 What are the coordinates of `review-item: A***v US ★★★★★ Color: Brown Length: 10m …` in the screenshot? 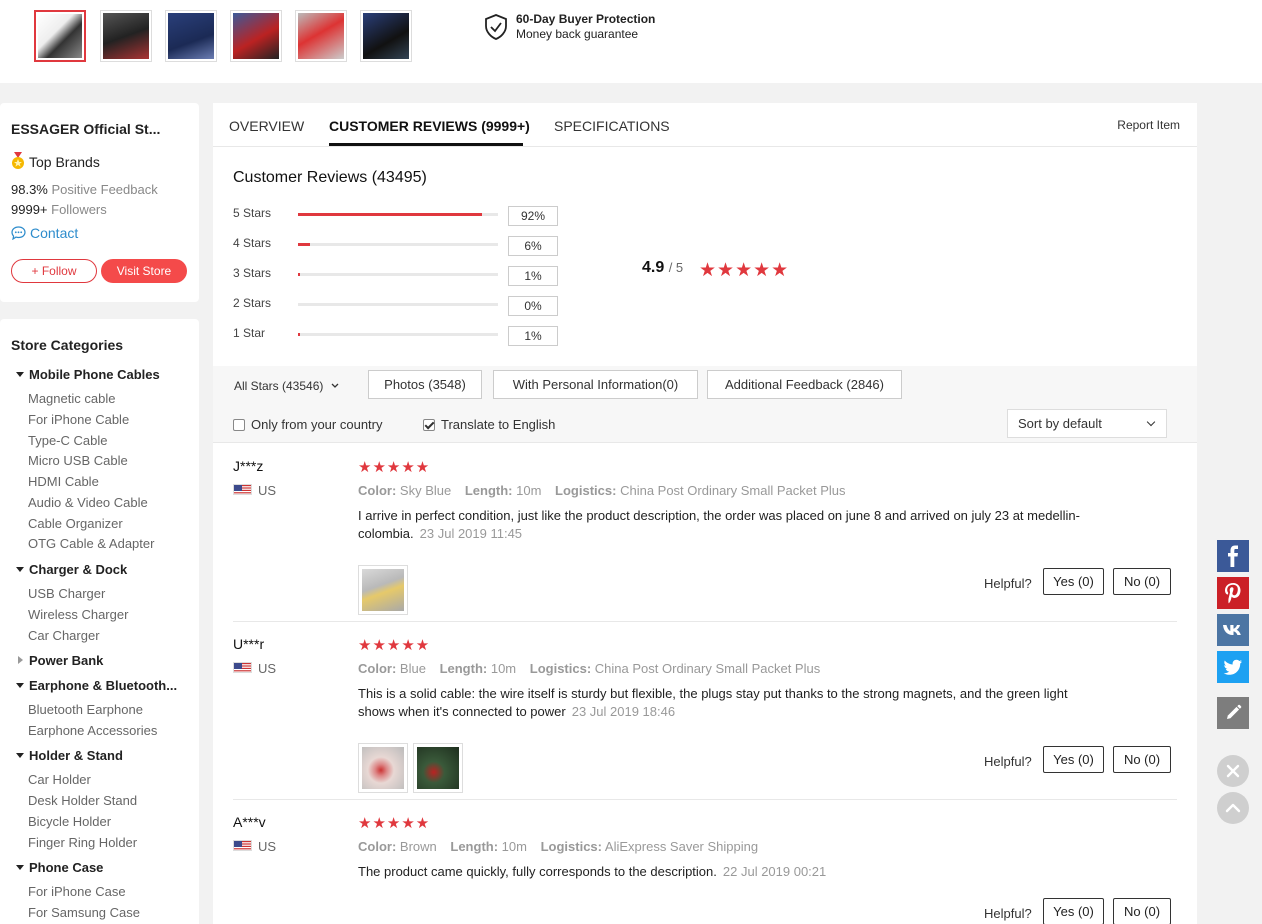 It's located at (705, 869).